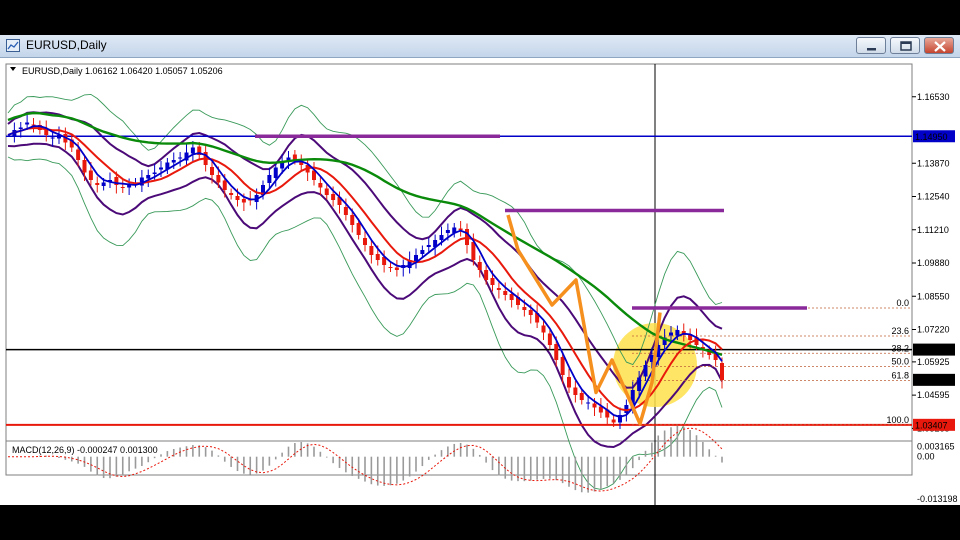 The height and width of the screenshot is (540, 960). Describe the element at coordinates (937, 499) in the screenshot. I see `macd-tick-label: -0.013198` at that location.